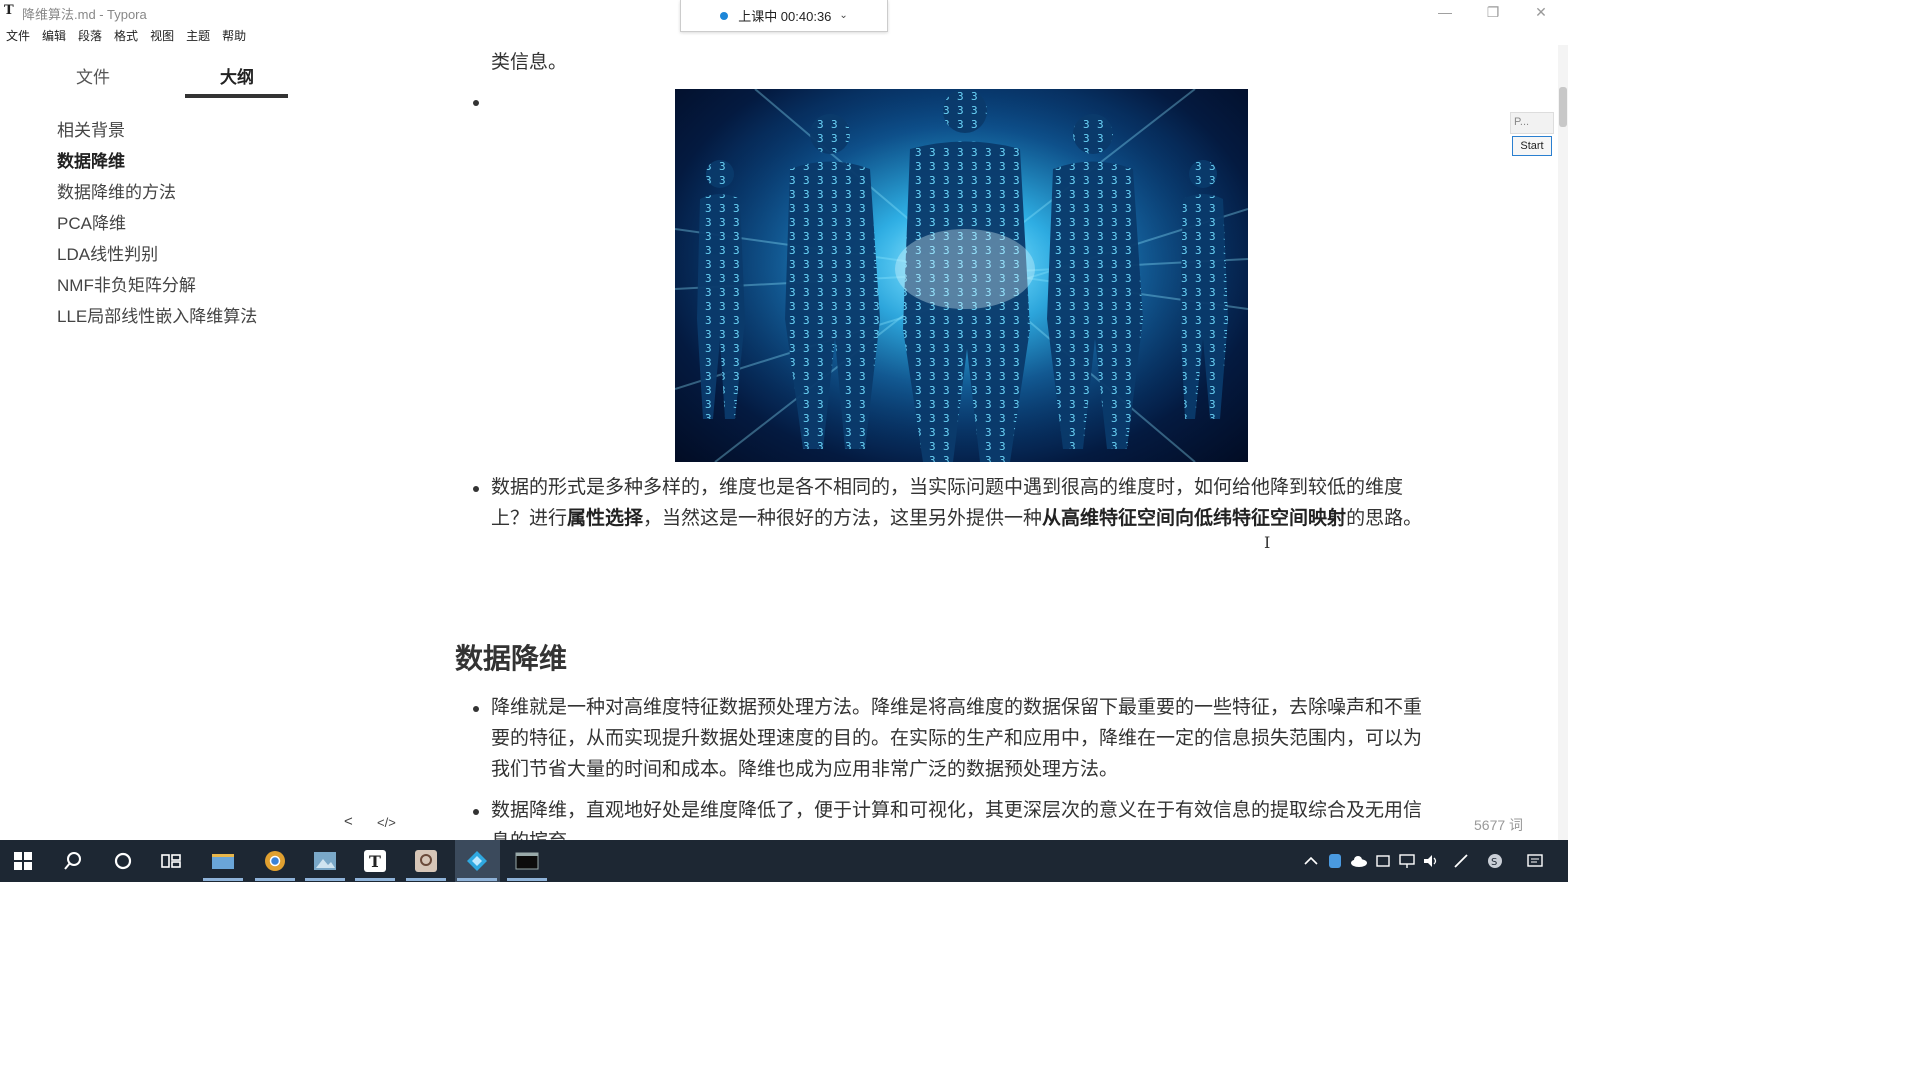 The height and width of the screenshot is (1080, 1920). I want to click on tab-files: 文件, so click(93, 75).